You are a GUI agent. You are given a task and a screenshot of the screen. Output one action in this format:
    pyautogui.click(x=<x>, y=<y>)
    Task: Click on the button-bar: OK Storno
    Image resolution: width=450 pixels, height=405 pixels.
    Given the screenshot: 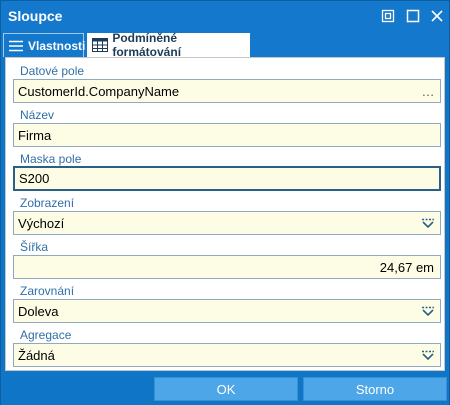 What is the action you would take?
    pyautogui.click(x=225, y=389)
    